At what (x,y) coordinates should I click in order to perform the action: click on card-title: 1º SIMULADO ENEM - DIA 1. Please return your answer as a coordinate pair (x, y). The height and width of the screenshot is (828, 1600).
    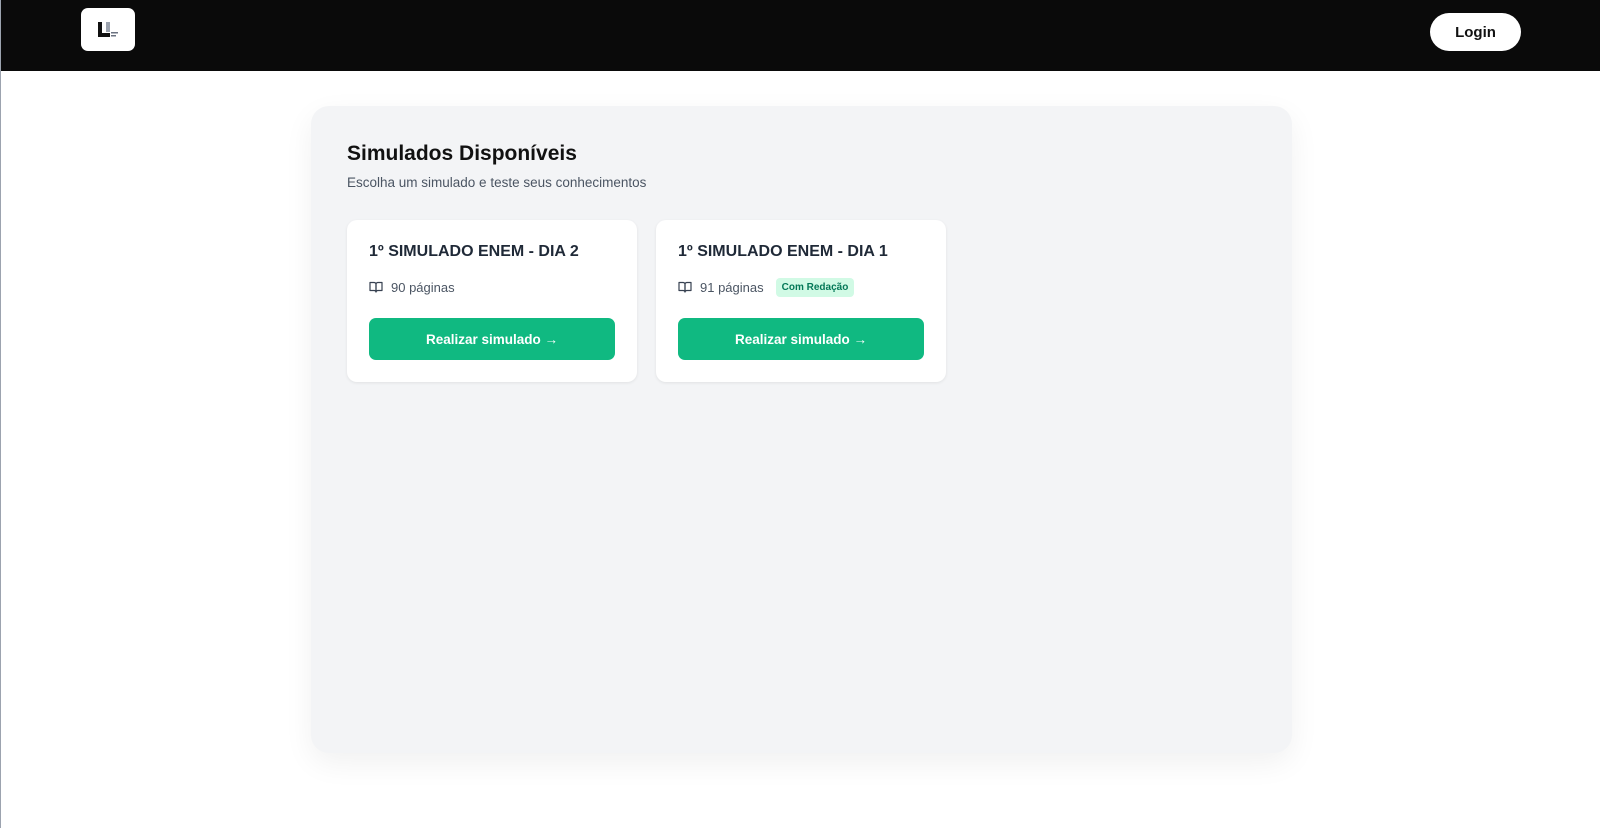
    Looking at the image, I should click on (783, 251).